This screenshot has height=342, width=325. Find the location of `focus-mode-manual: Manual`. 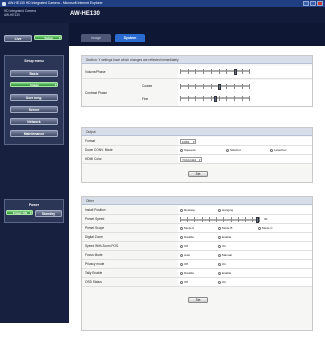

focus-mode-manual: Manual is located at coordinates (225, 255).